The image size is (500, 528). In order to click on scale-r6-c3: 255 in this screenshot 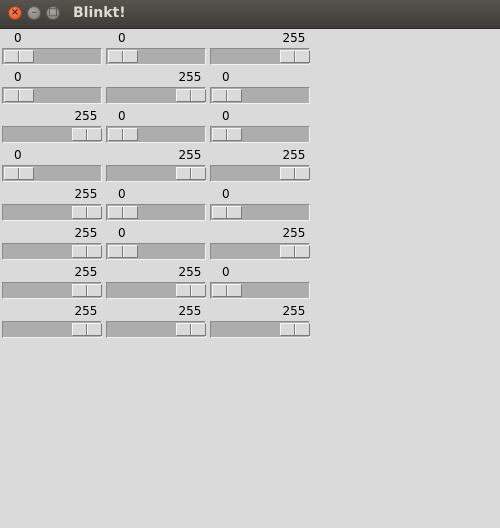, I will do `click(260, 243)`.